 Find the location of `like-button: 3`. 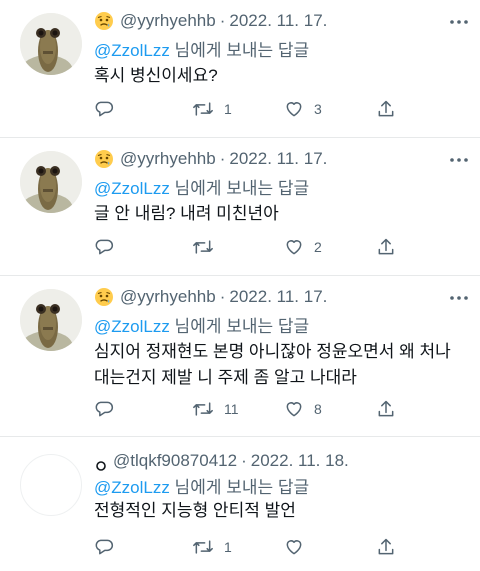

like-button: 3 is located at coordinates (303, 109).